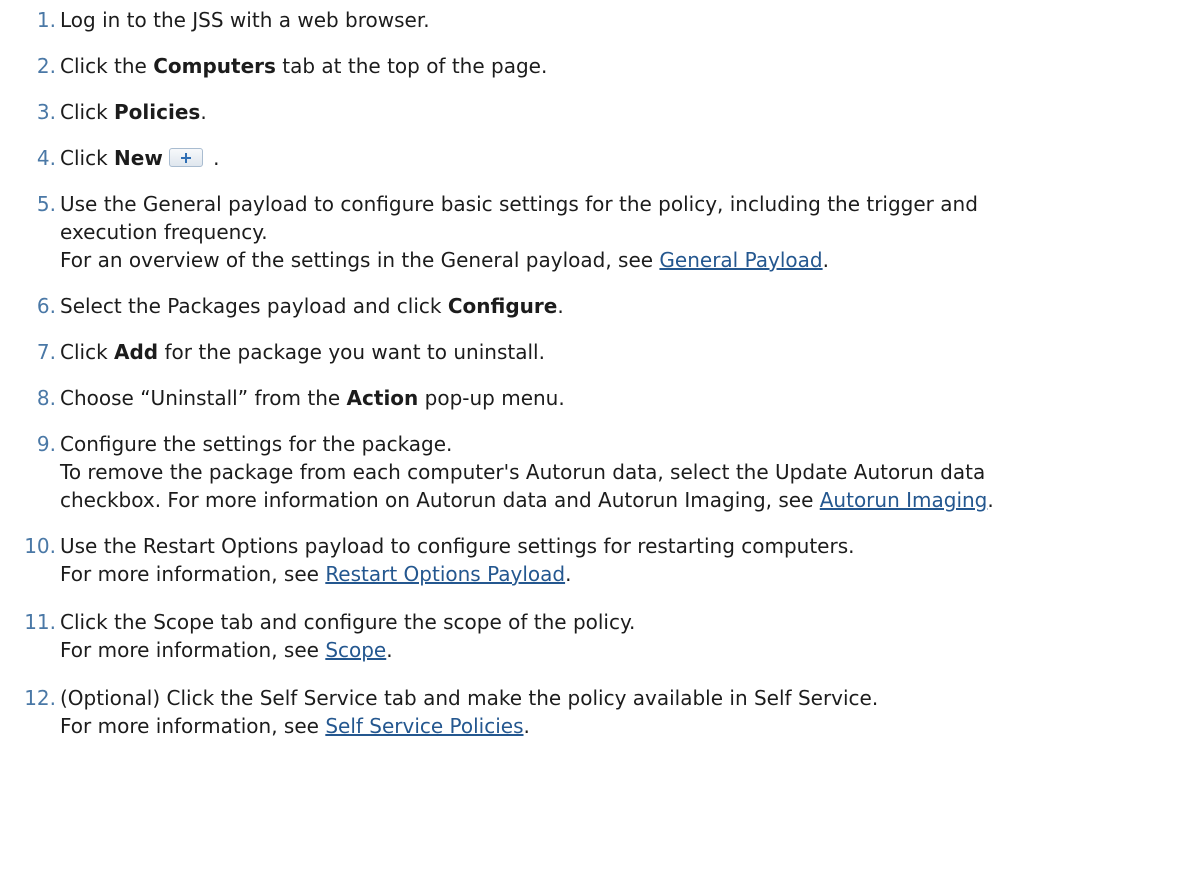 This screenshot has height=875, width=1204. I want to click on link-general-payload: General Payload, so click(740, 260).